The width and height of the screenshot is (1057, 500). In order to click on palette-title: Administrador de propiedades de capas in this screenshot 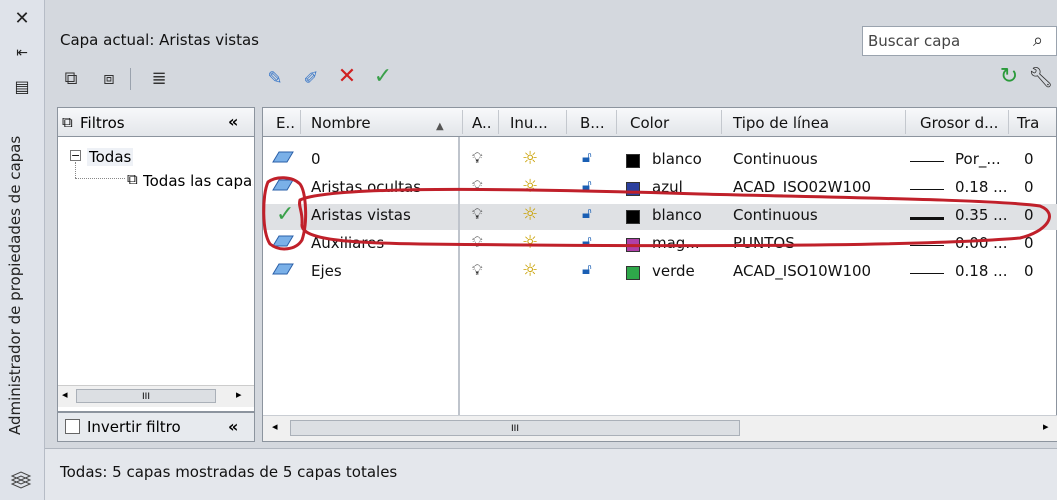, I will do `click(15, 285)`.